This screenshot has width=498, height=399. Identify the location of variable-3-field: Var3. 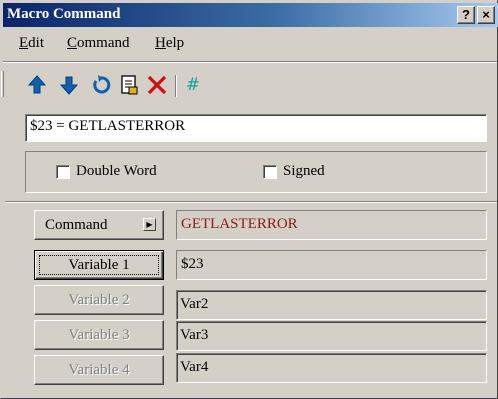
(331, 336).